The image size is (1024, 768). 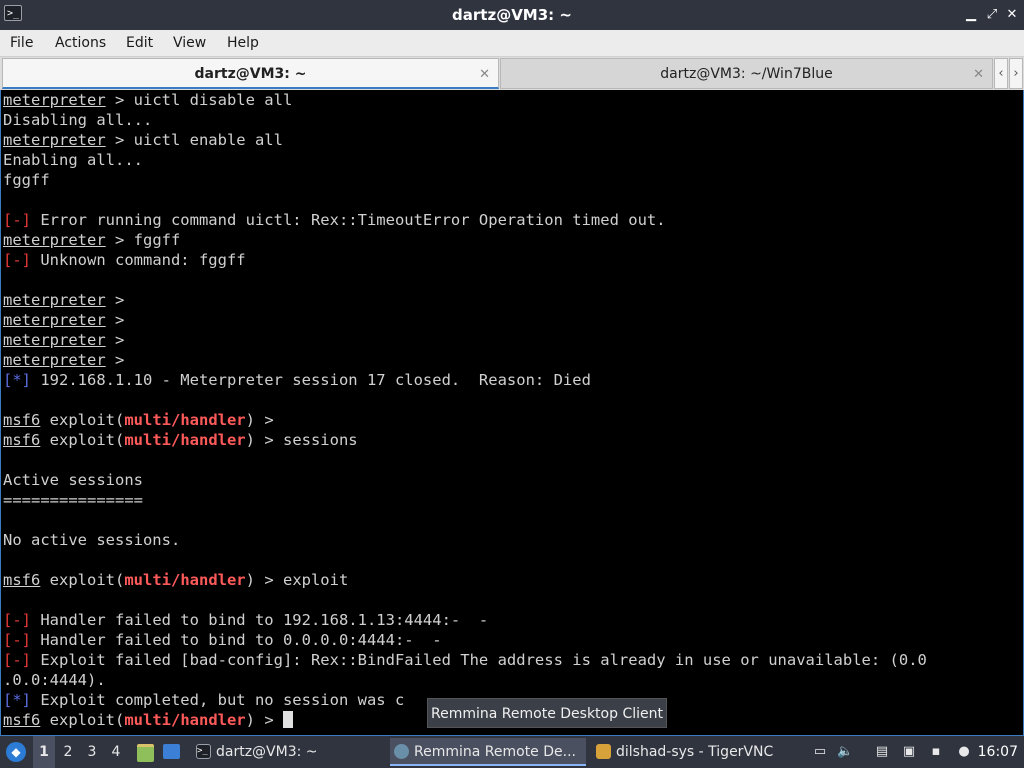 I want to click on tab-win7blue: dartz@VM3: ~/Win7Blue ✕, so click(x=746, y=73).